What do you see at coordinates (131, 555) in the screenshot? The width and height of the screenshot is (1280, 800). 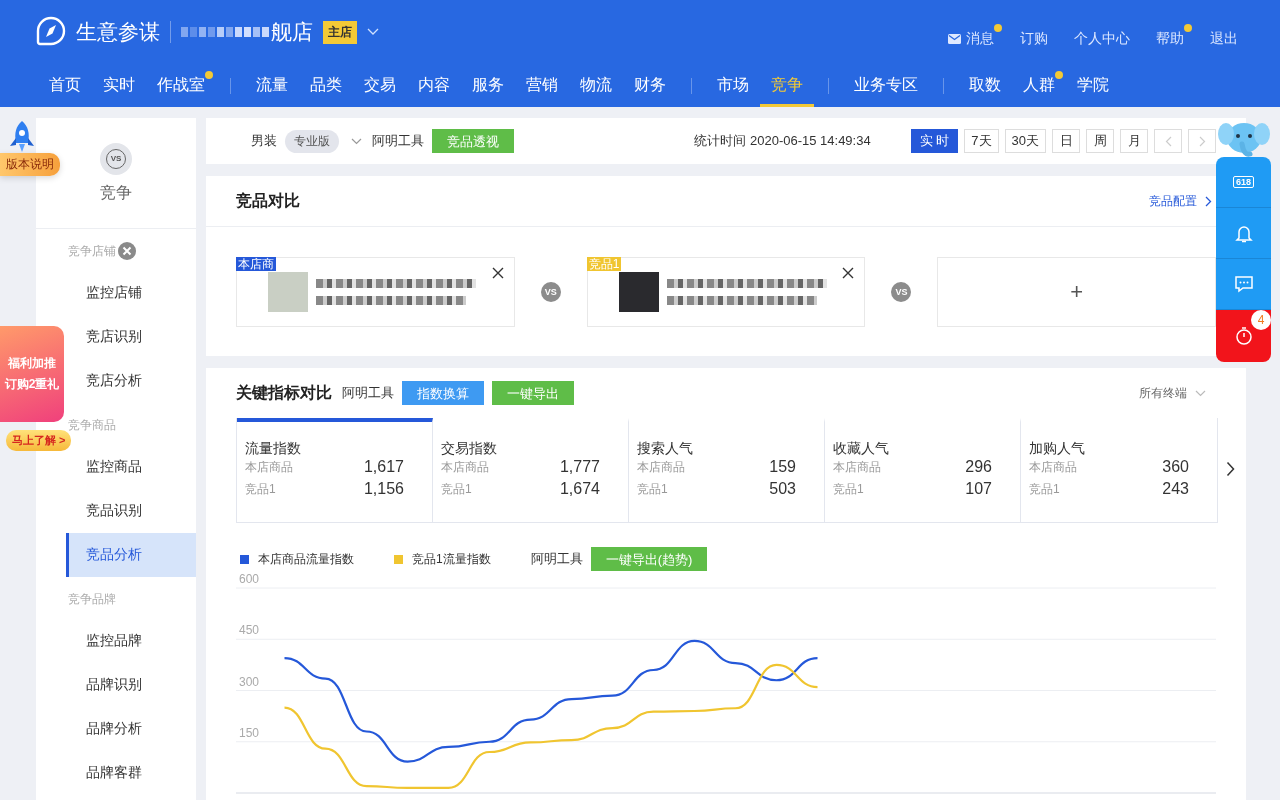 I see `sidebar-item: 竞品分析` at bounding box center [131, 555].